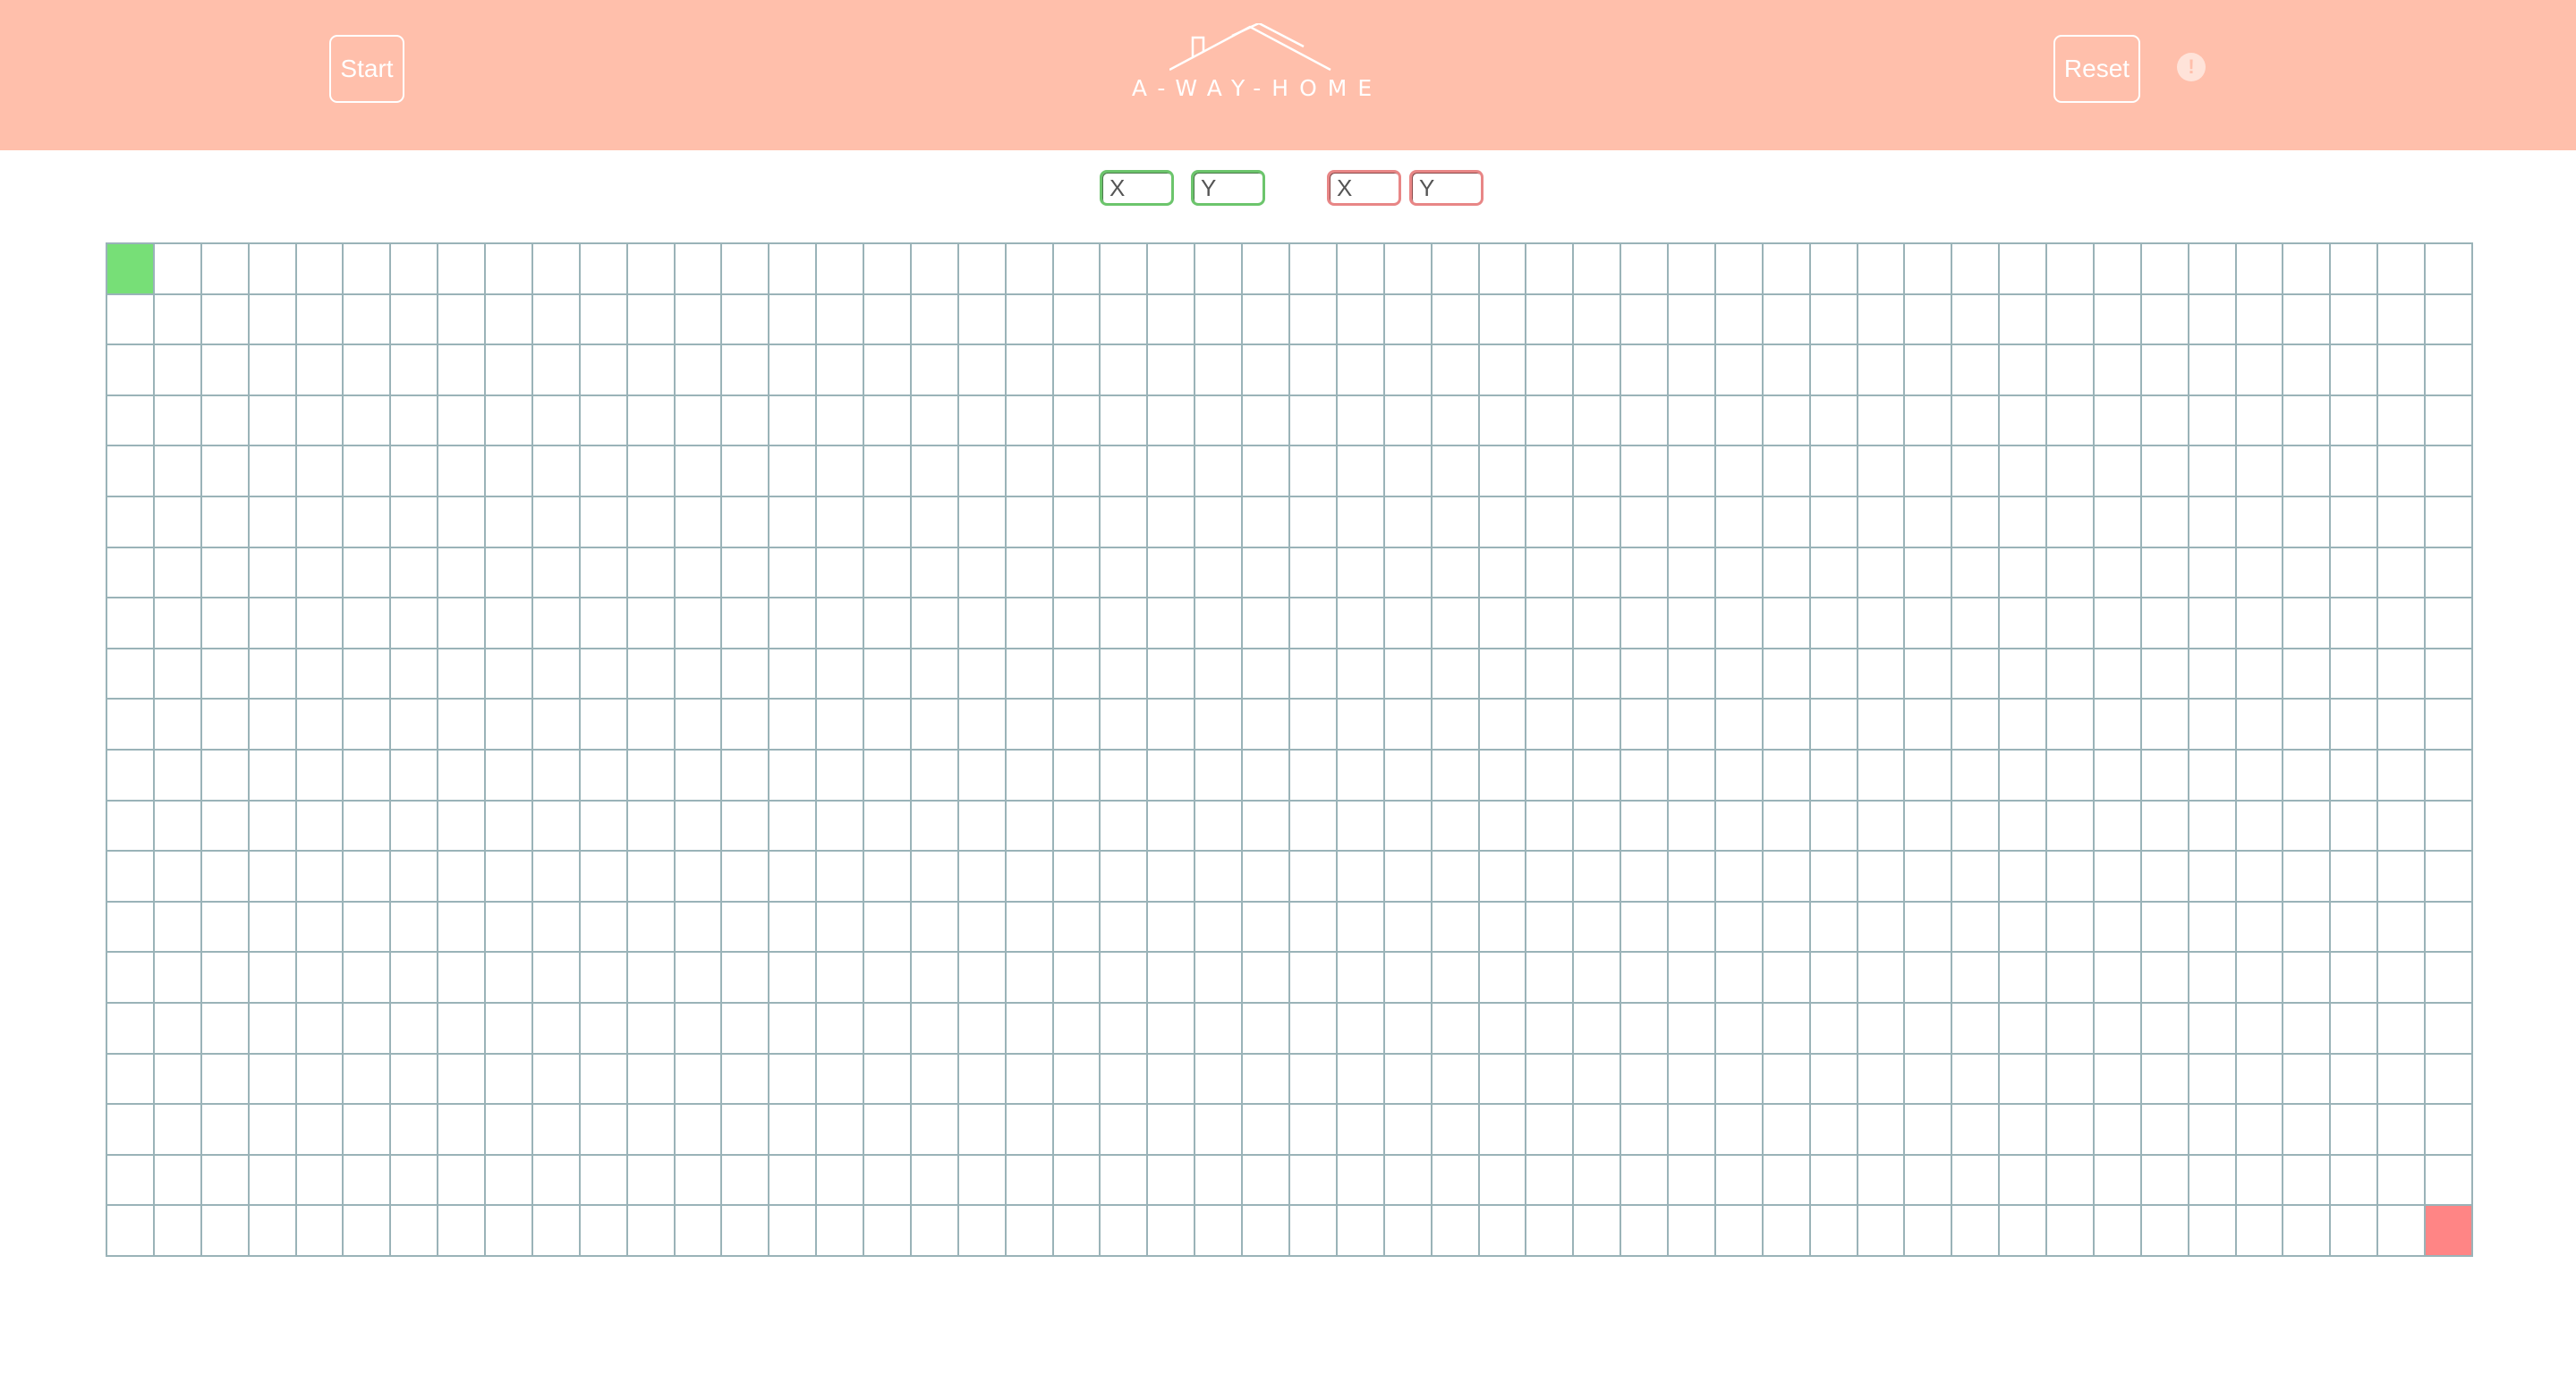 This screenshot has width=2576, height=1400. Describe the element at coordinates (1228, 188) in the screenshot. I see `start-y-input` at that location.